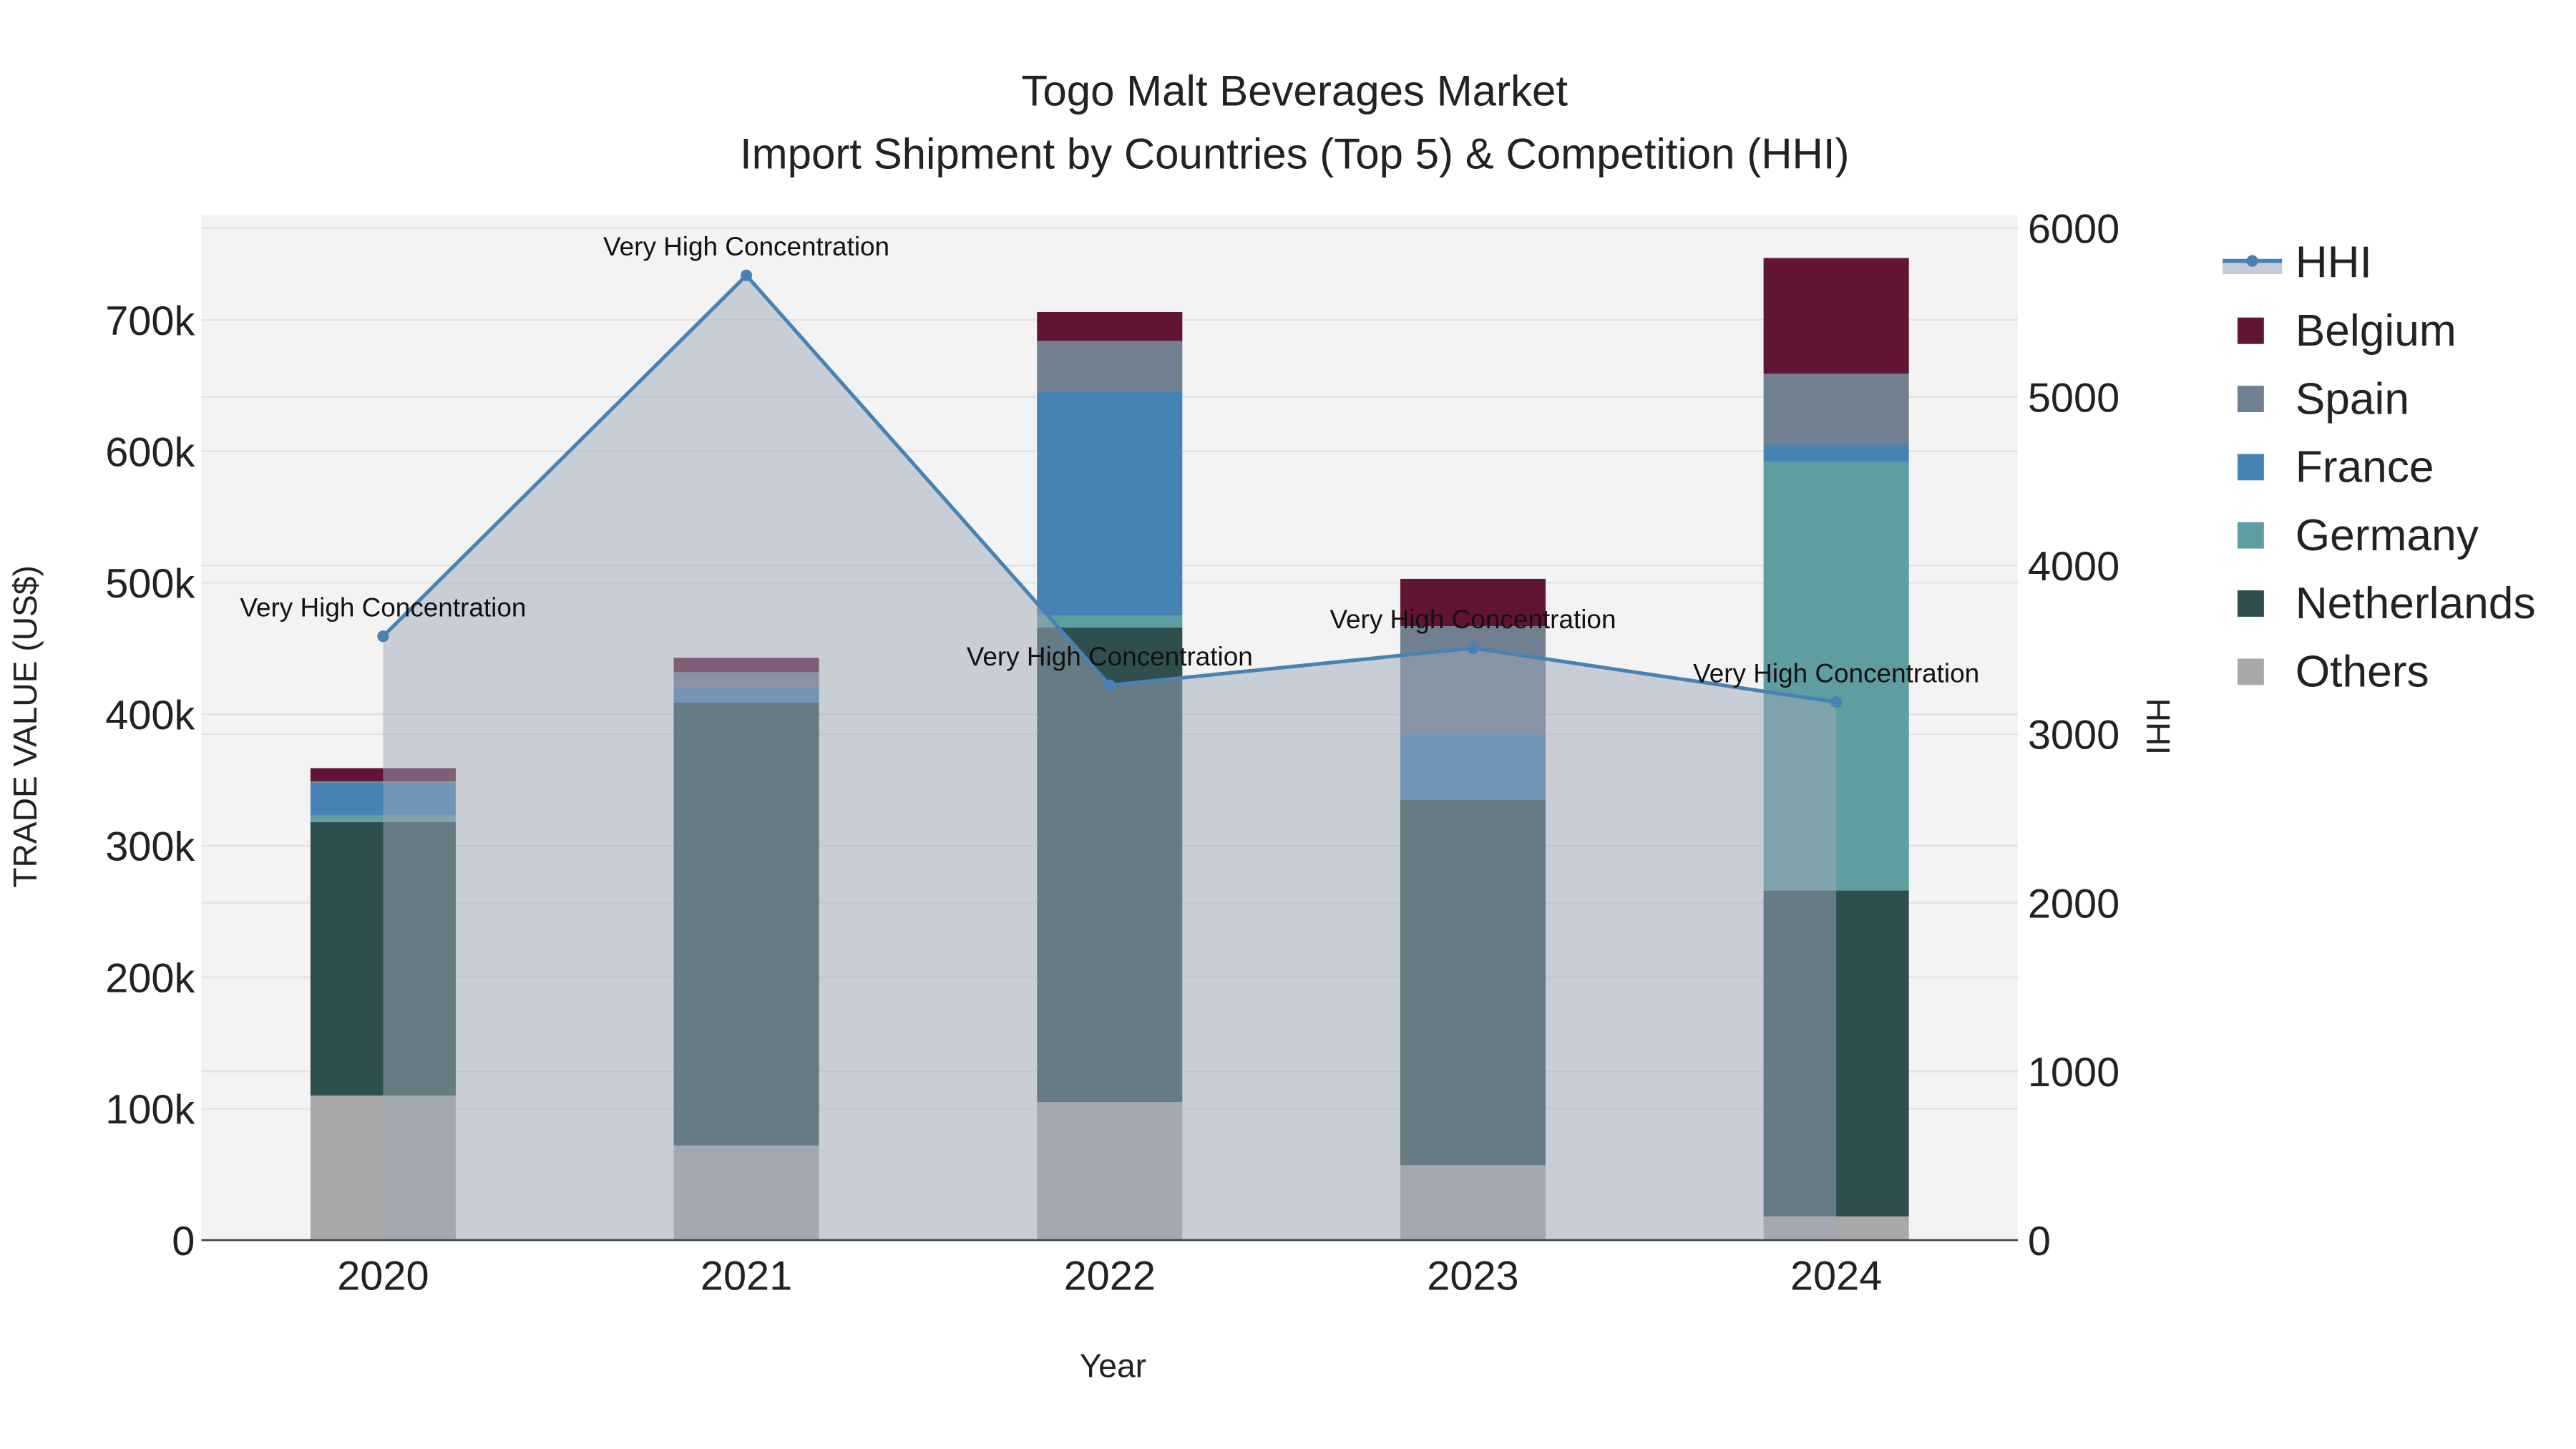  I want to click on legend-item-germany: Germany, so click(2358, 535).